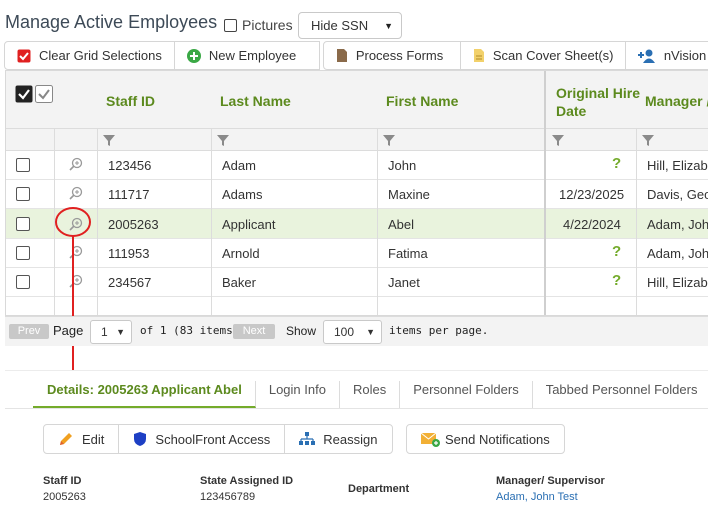  What do you see at coordinates (620, 394) in the screenshot?
I see `tab-tabbed-personnel-folders: Tabbed Personnel Folders` at bounding box center [620, 394].